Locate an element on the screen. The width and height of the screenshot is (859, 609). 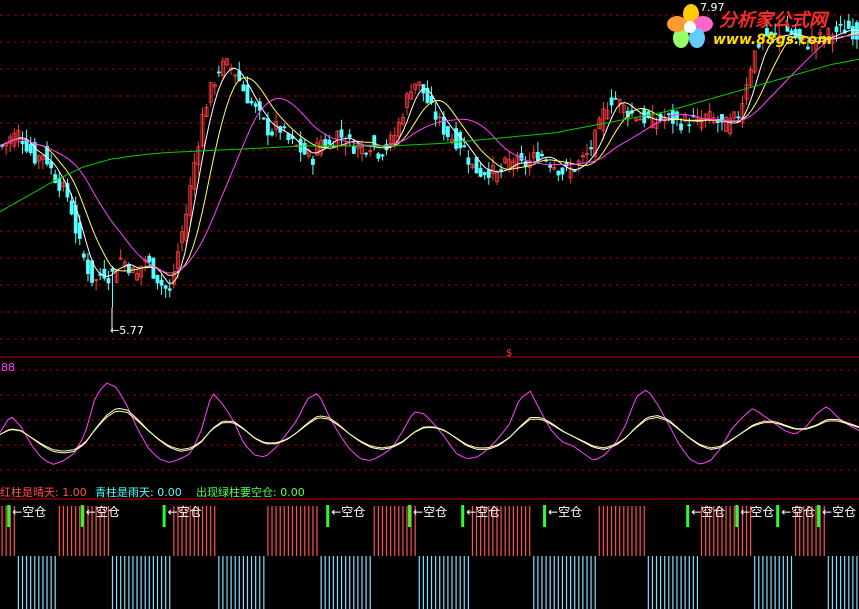
legend-green-bar: 出现绿柱要空仓: 0.00 is located at coordinates (250, 492).